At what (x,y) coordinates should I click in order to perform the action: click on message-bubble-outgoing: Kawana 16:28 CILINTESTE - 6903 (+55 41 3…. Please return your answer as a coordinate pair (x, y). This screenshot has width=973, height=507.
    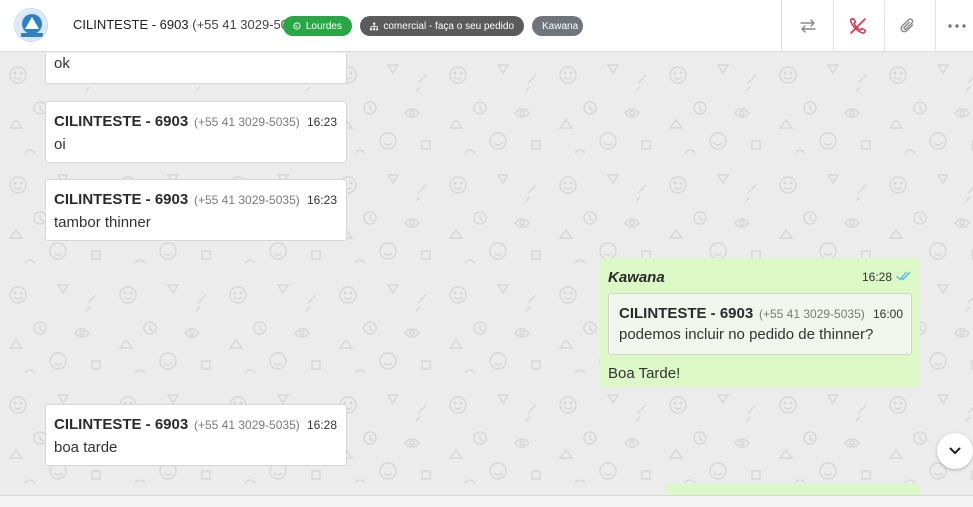
    Looking at the image, I should click on (760, 322).